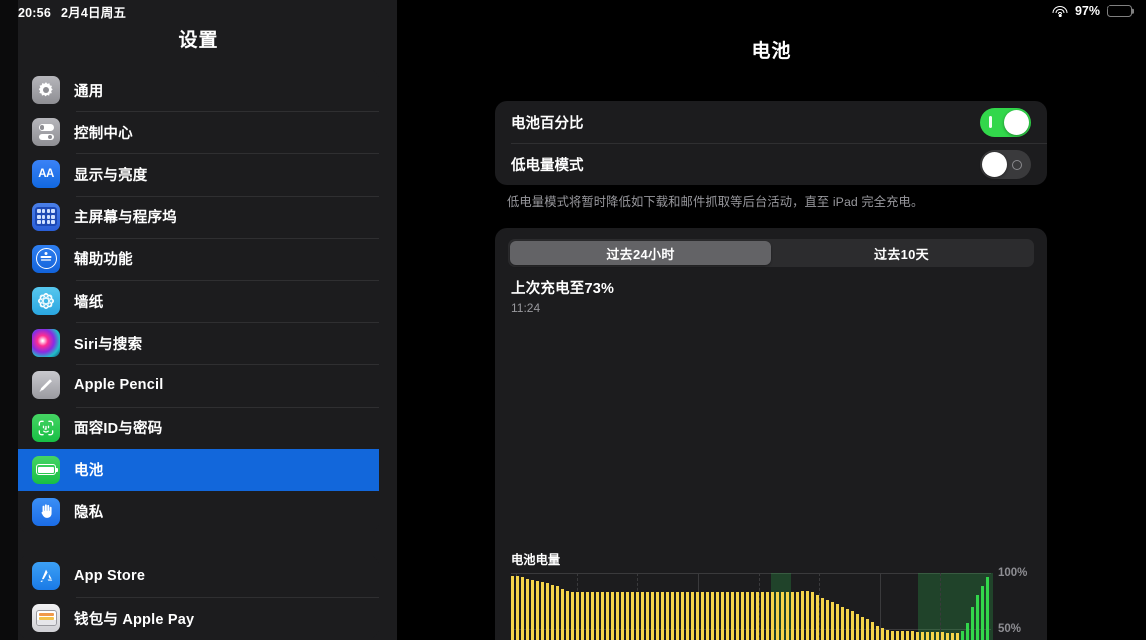 Image resolution: width=1146 pixels, height=640 pixels. I want to click on sidebar-item-wallpaper: 墙纸, so click(198, 300).